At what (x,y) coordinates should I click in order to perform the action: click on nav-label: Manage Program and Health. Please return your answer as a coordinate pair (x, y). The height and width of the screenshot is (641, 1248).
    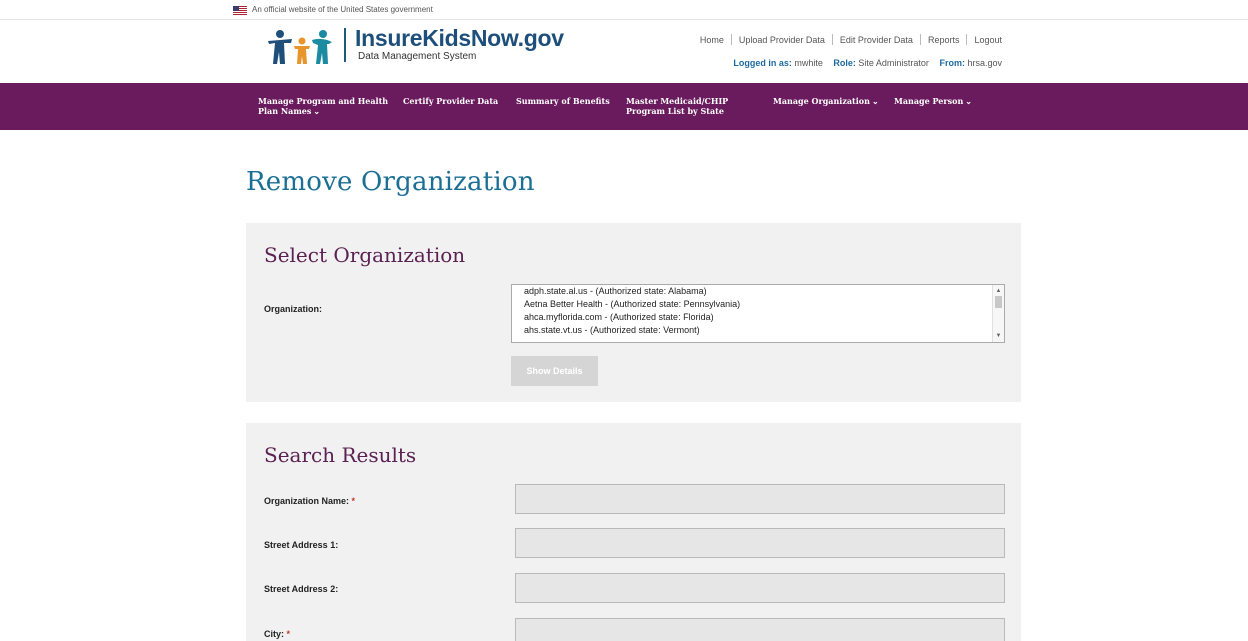
    Looking at the image, I should click on (323, 101).